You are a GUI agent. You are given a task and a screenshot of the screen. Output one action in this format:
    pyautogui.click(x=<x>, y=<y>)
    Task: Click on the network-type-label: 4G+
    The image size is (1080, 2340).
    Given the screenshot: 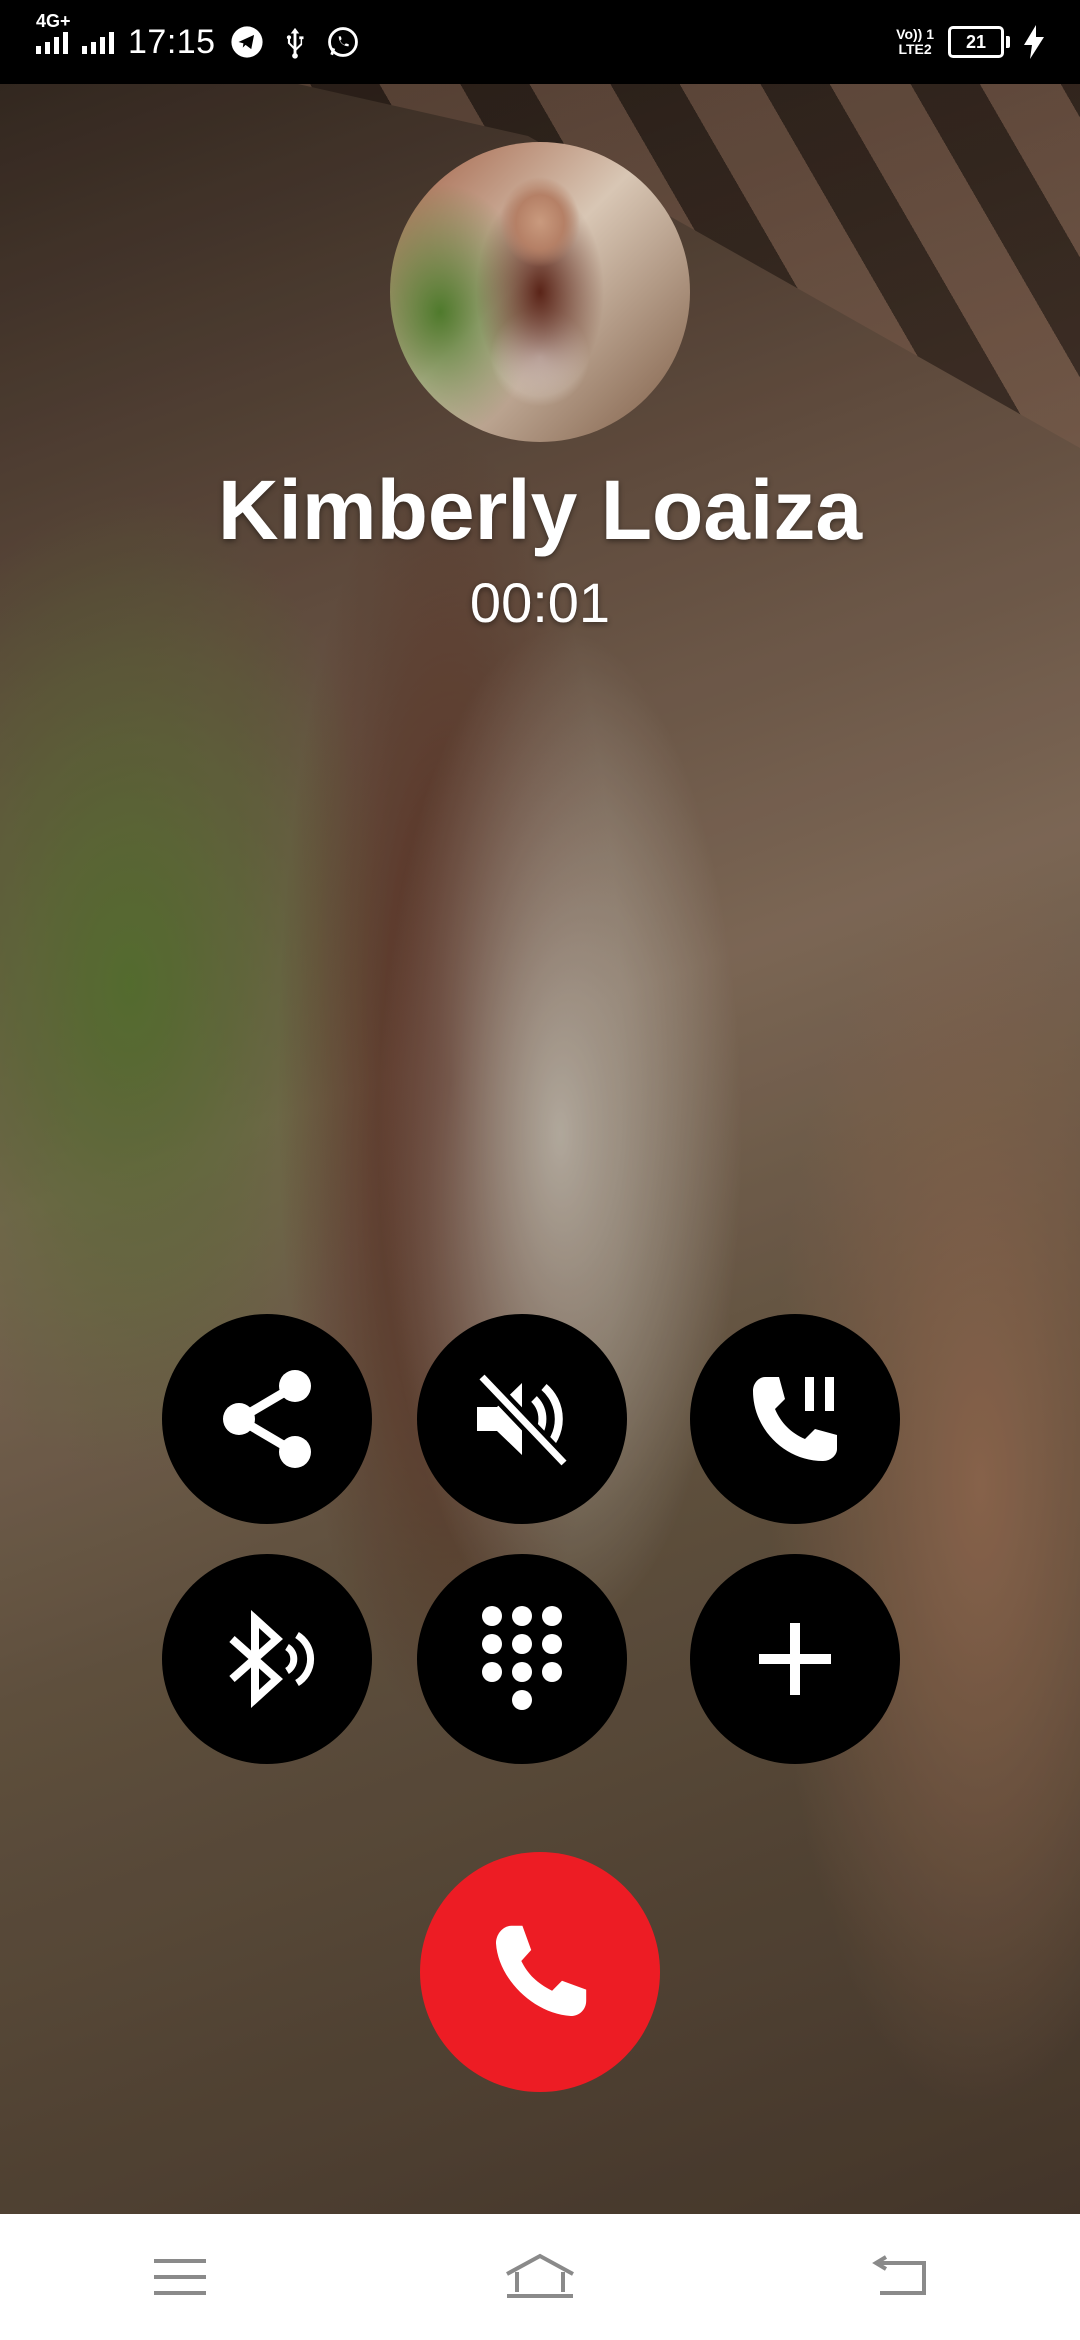 What is the action you would take?
    pyautogui.click(x=53, y=21)
    